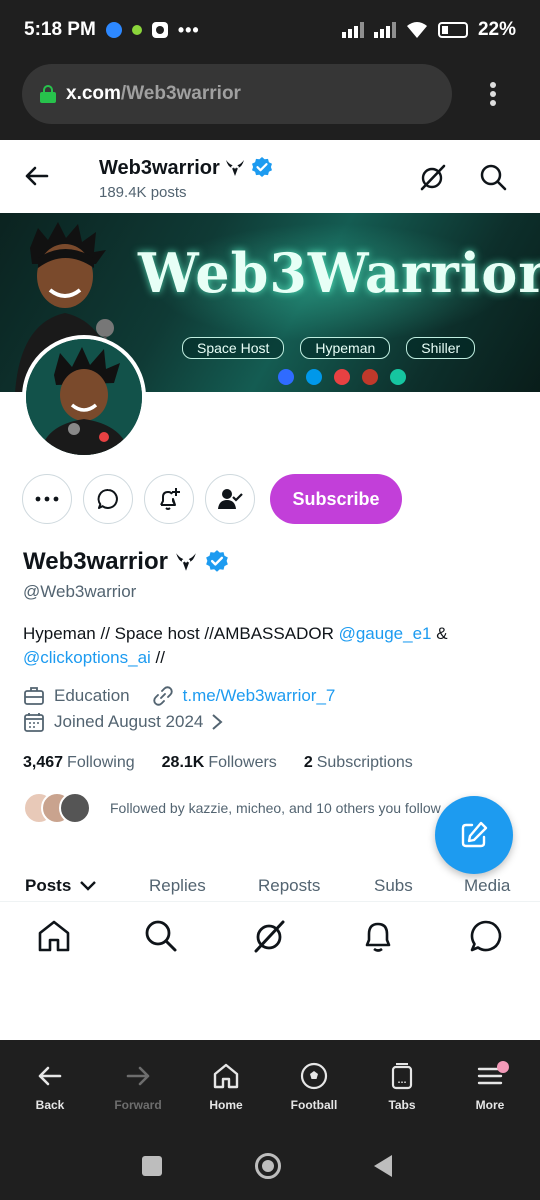  Describe the element at coordinates (50, 1087) in the screenshot. I see `browser-back-button: Back` at that location.